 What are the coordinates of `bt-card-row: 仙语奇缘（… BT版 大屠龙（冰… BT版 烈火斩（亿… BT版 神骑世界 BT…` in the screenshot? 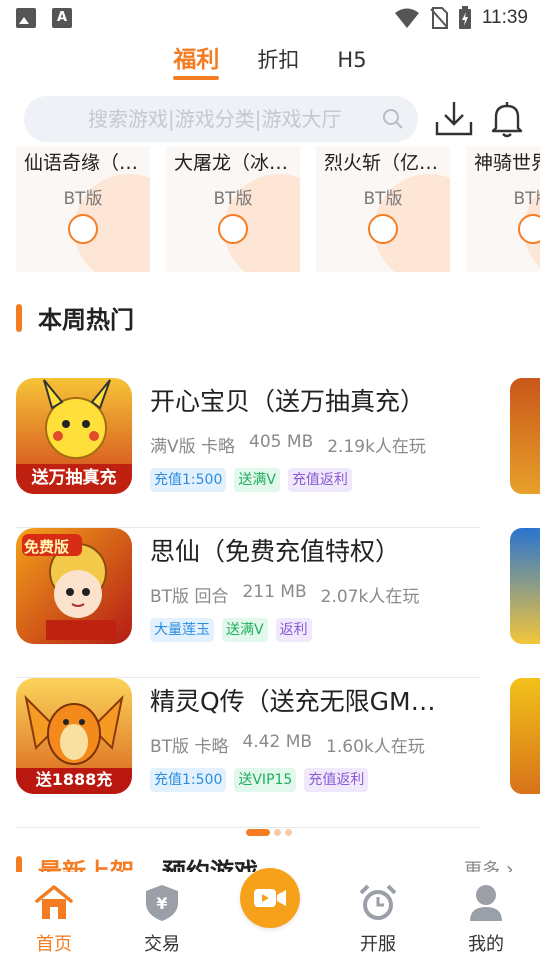 It's located at (278, 209).